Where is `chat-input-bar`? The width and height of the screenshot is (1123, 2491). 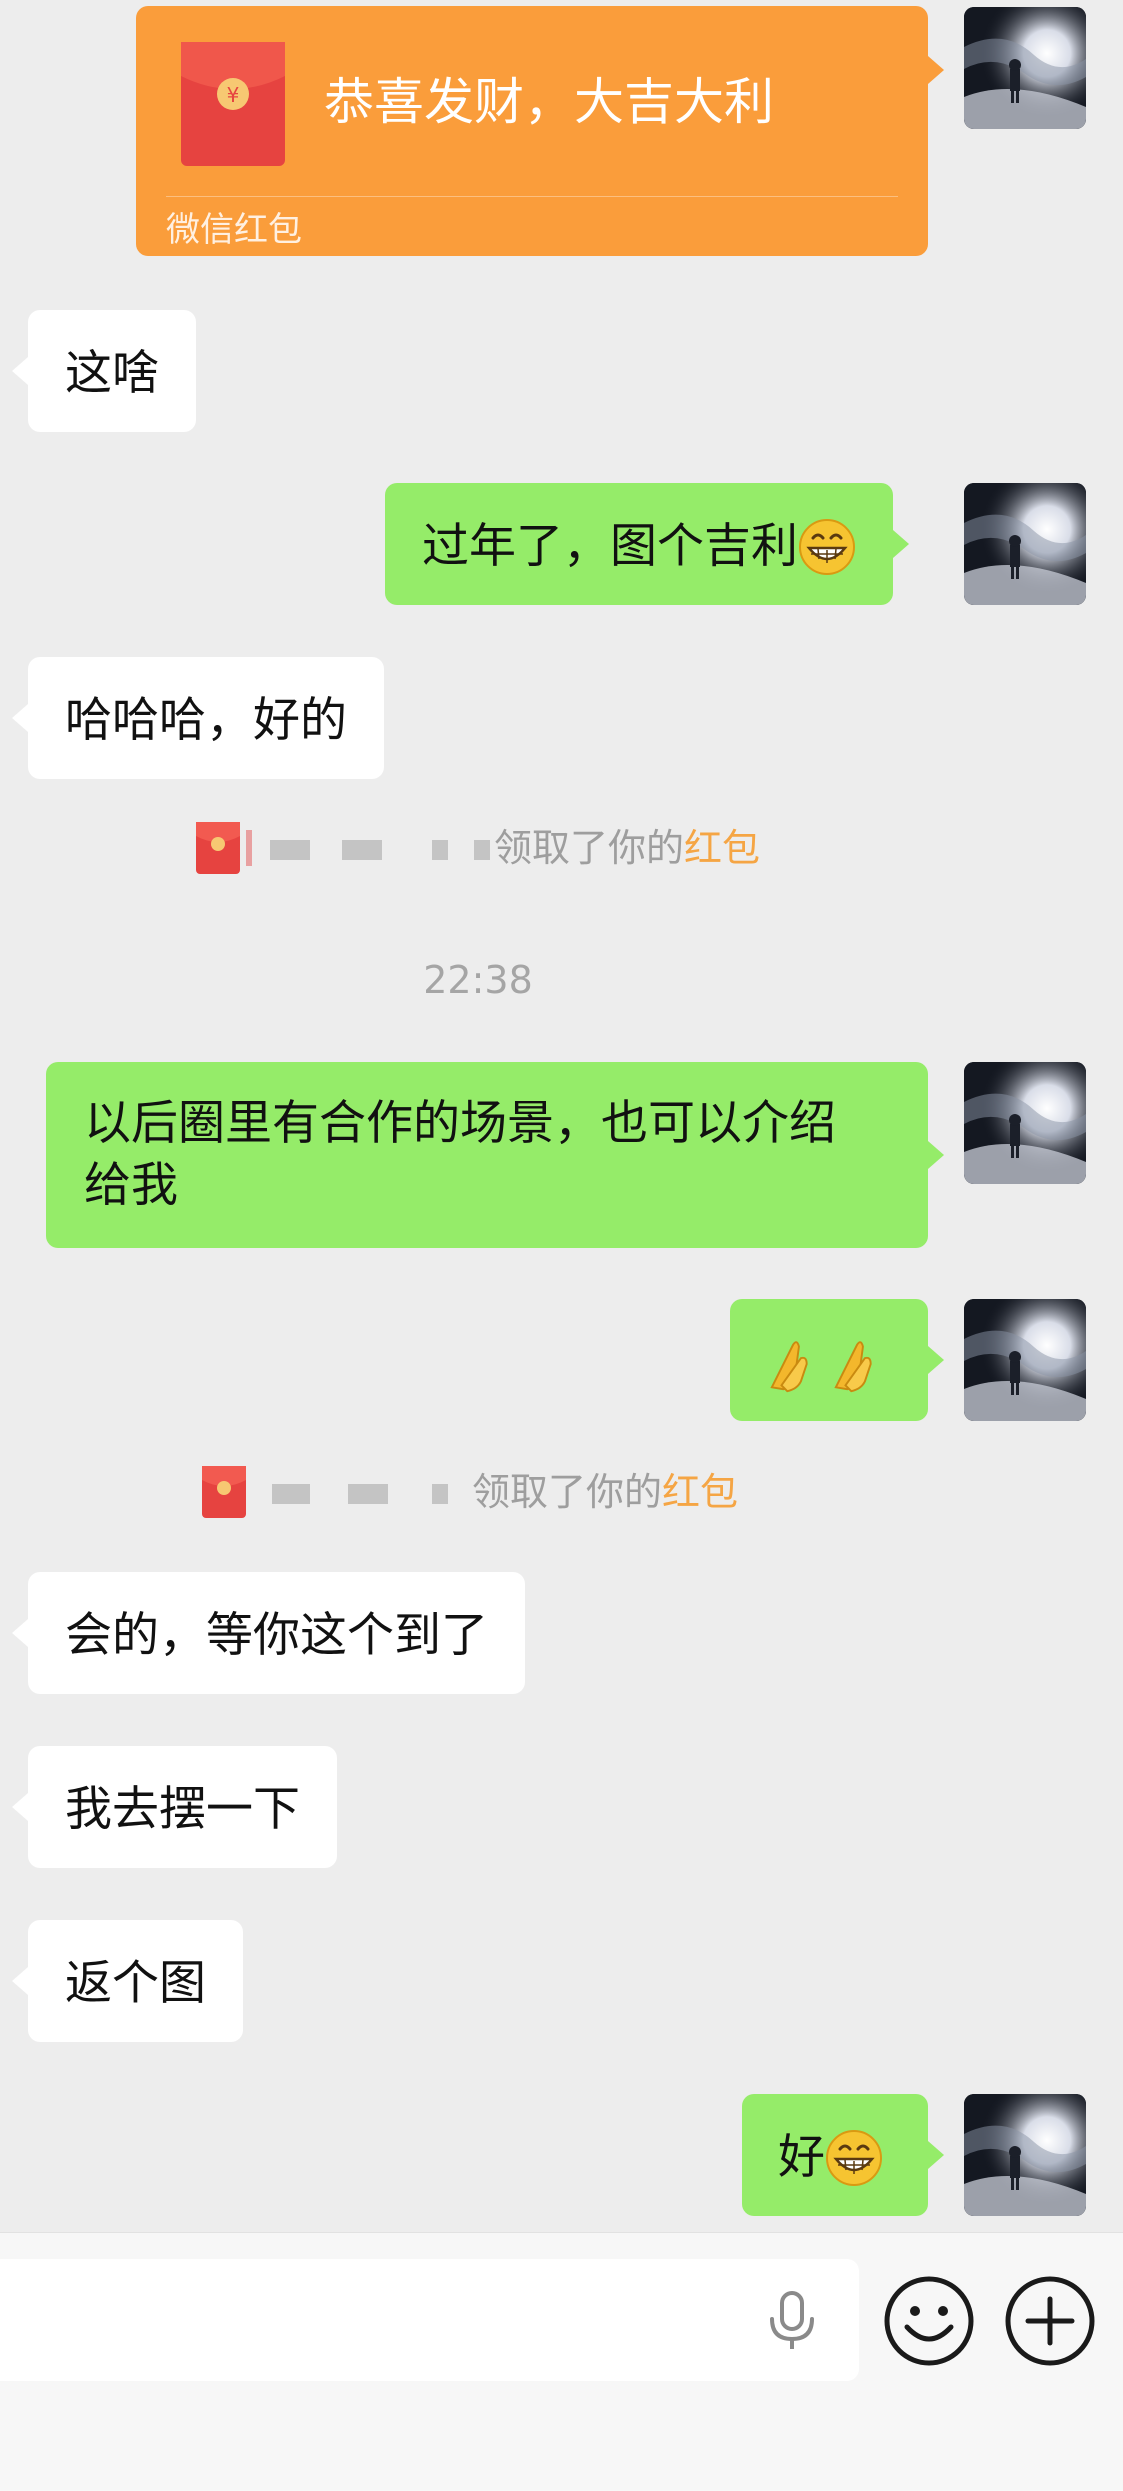 chat-input-bar is located at coordinates (561, 2361).